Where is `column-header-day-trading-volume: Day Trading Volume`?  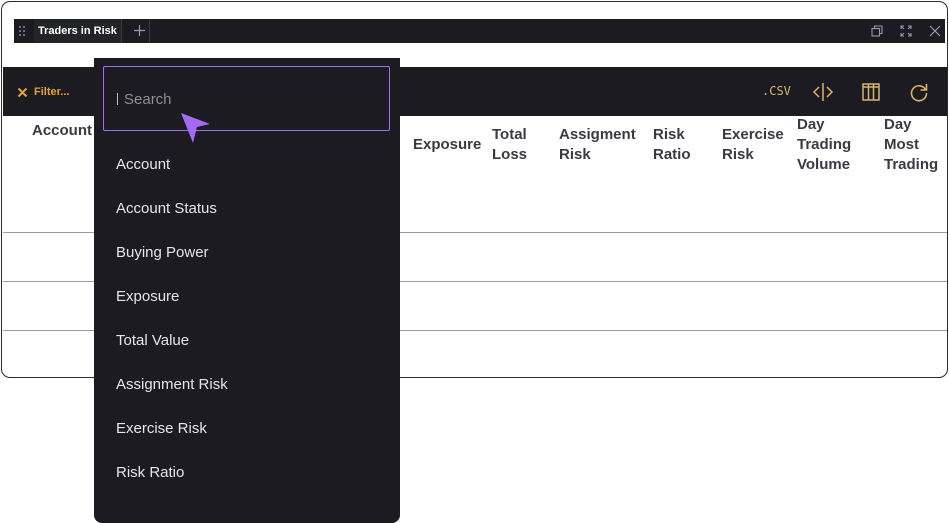 column-header-day-trading-volume: Day Trading Volume is located at coordinates (834, 145).